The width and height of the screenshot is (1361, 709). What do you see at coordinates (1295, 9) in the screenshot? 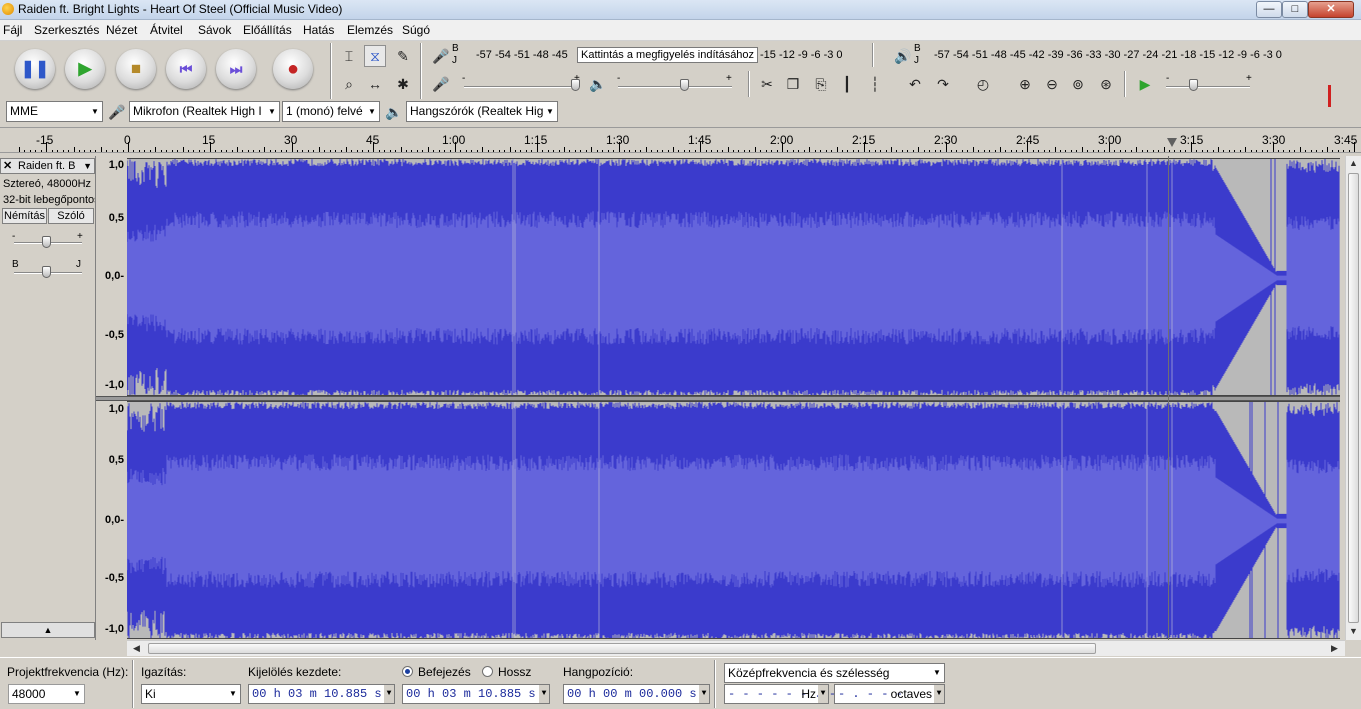
I see `maximize-button: □` at bounding box center [1295, 9].